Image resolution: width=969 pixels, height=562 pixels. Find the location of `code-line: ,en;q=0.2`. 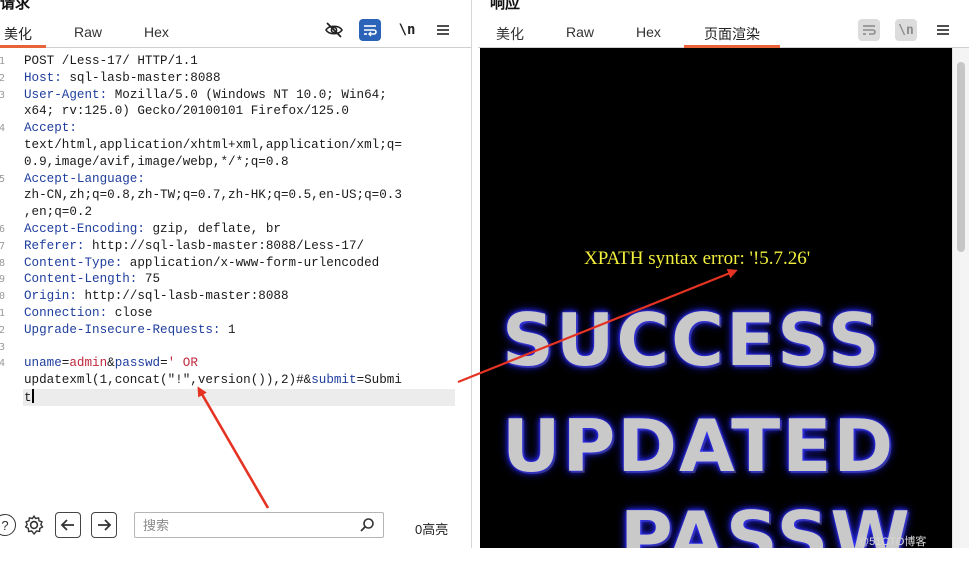

code-line: ,en;q=0.2 is located at coordinates (240, 212).